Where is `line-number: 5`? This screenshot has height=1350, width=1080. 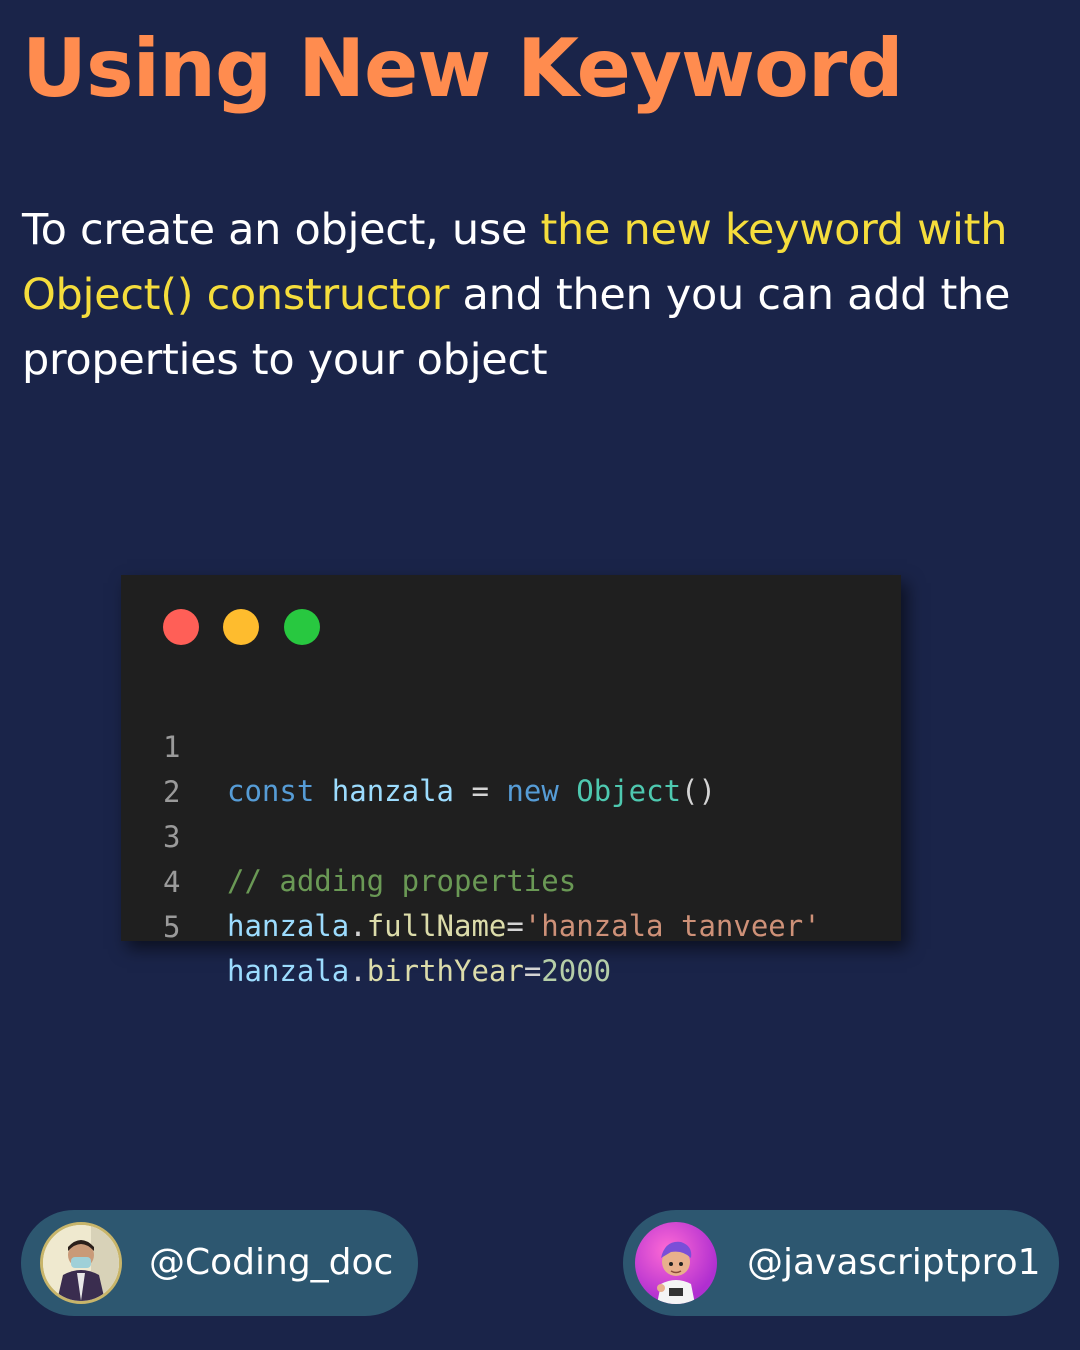
line-number: 5 is located at coordinates (172, 927).